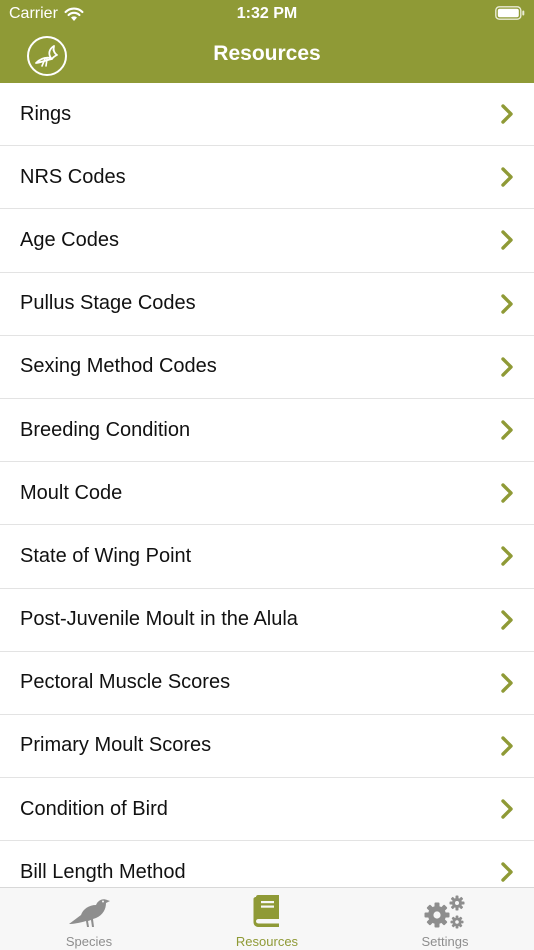 This screenshot has height=950, width=534. I want to click on nav-bar: Resources, so click(267, 55).